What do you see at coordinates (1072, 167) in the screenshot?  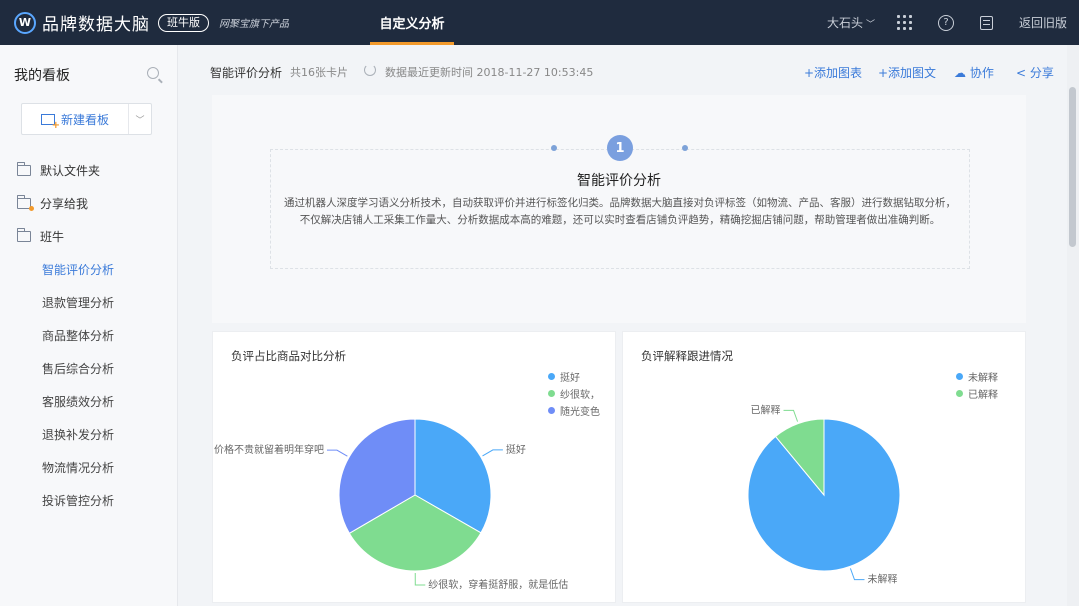 I see `scrollbar-thumb` at bounding box center [1072, 167].